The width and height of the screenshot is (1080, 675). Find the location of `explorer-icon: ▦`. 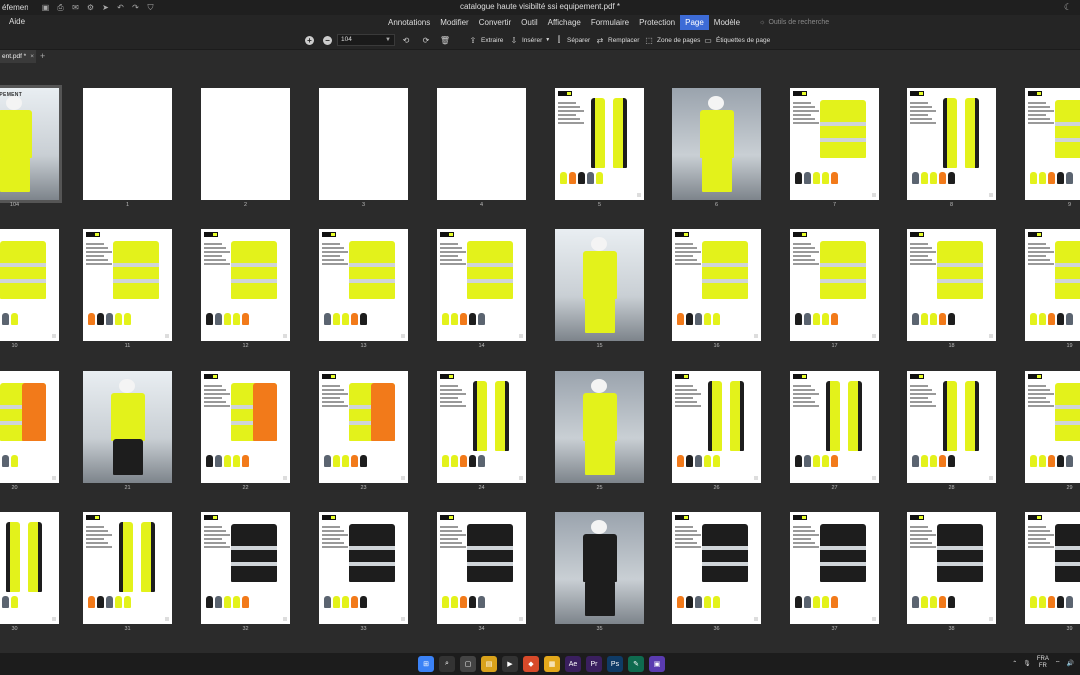

explorer-icon: ▦ is located at coordinates (552, 664).